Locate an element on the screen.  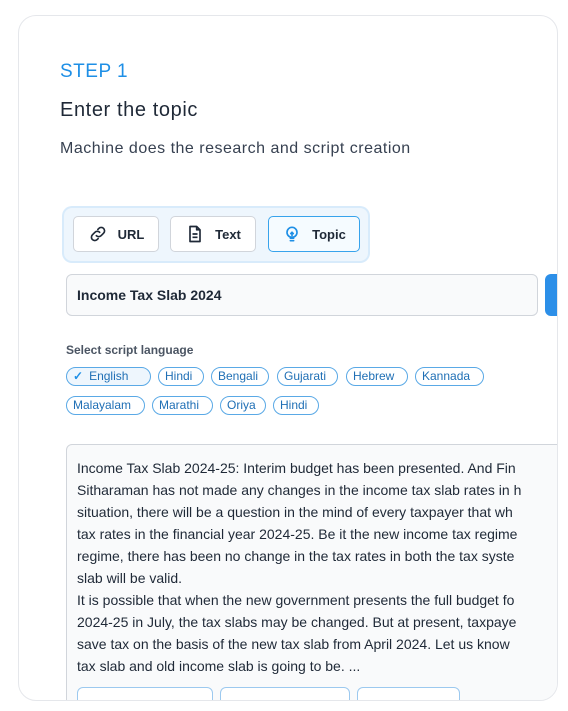
tab-topic: Topic is located at coordinates (314, 234).